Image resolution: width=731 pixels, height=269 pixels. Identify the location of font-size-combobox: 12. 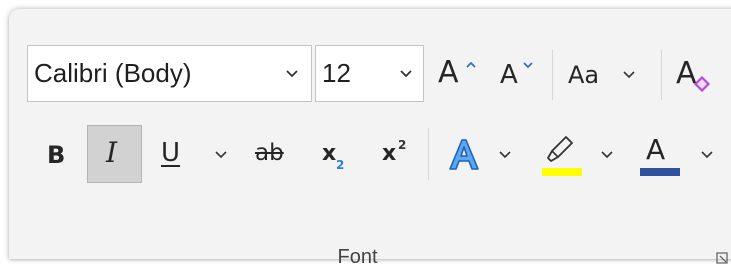
(369, 73).